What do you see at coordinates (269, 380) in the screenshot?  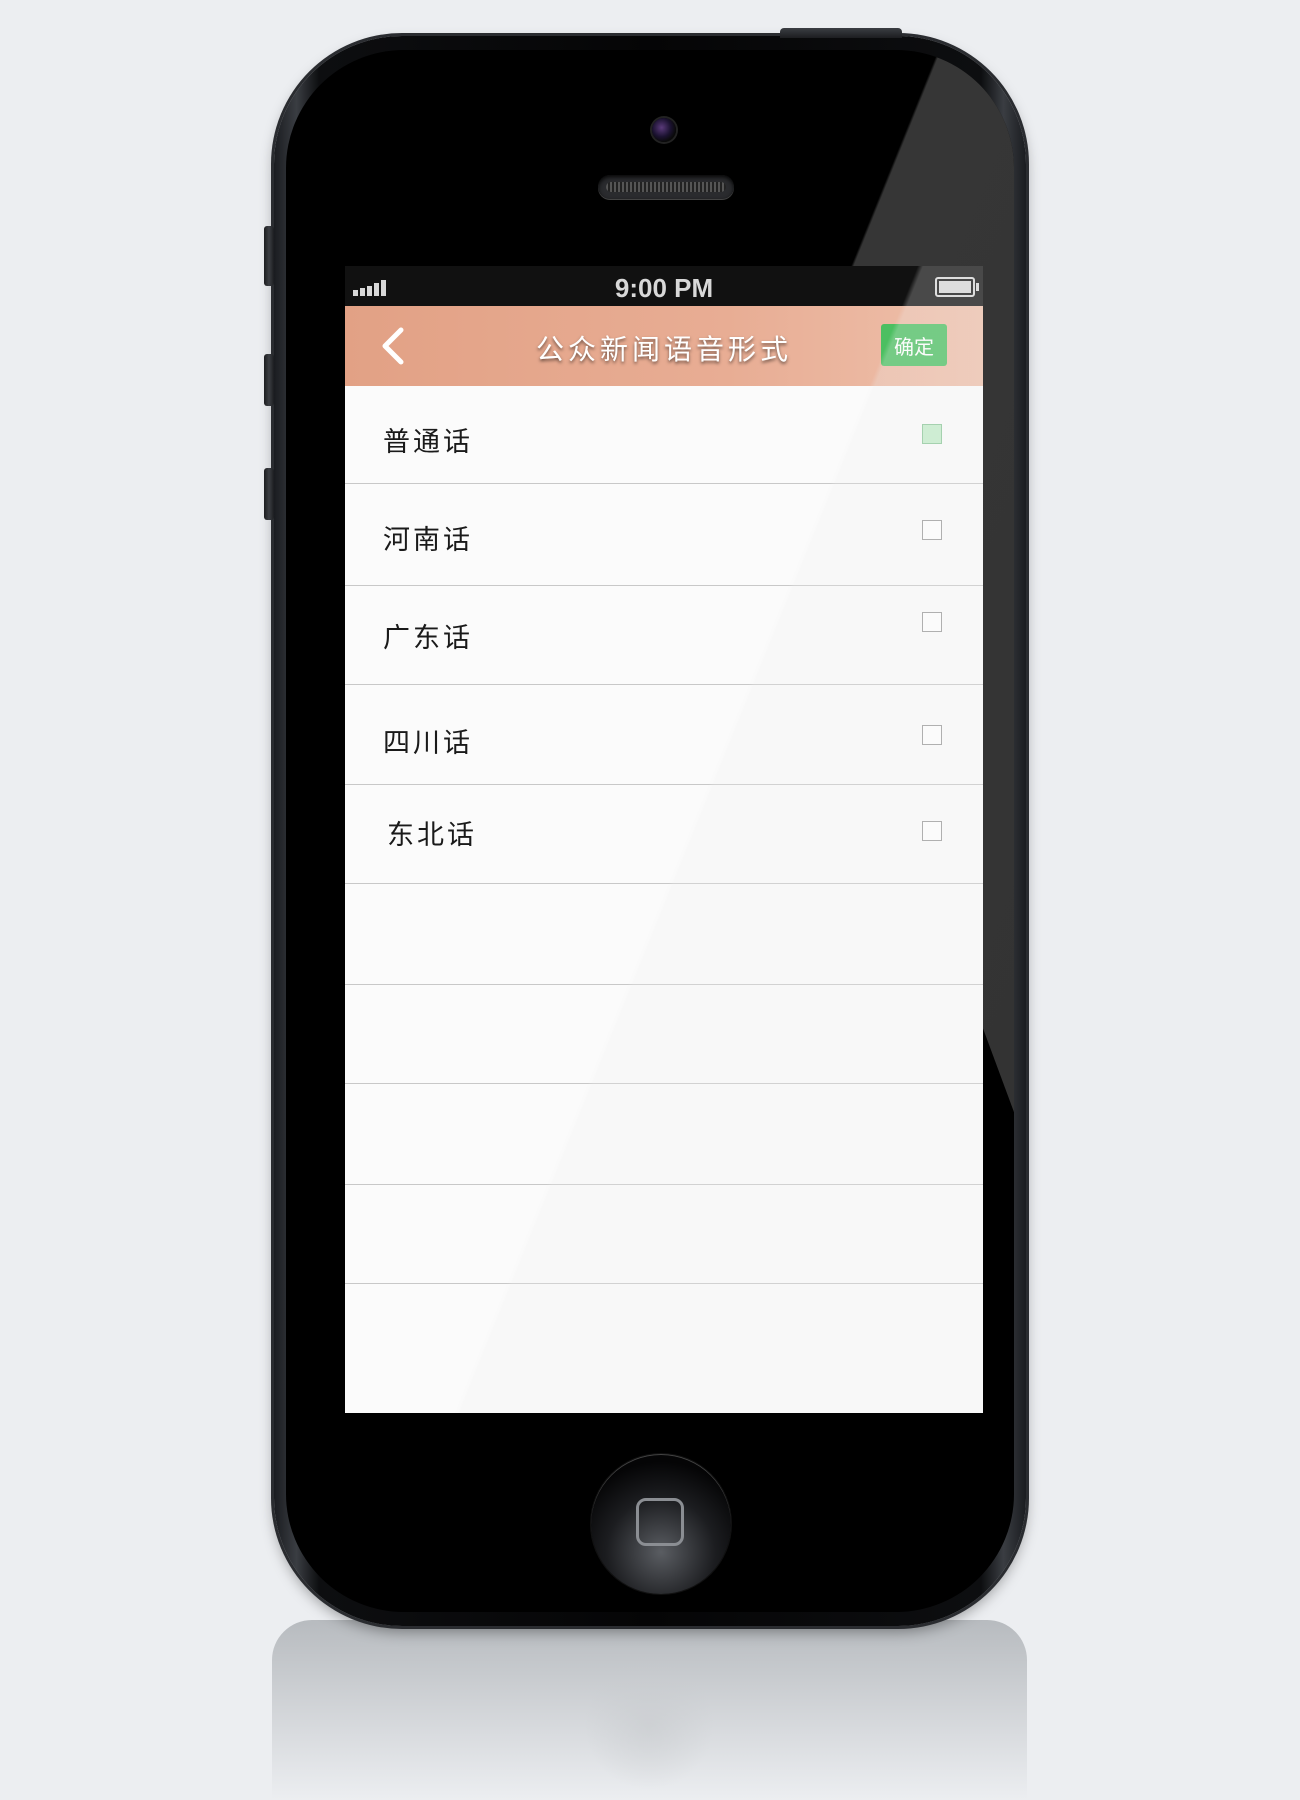 I see `volume-up-button` at bounding box center [269, 380].